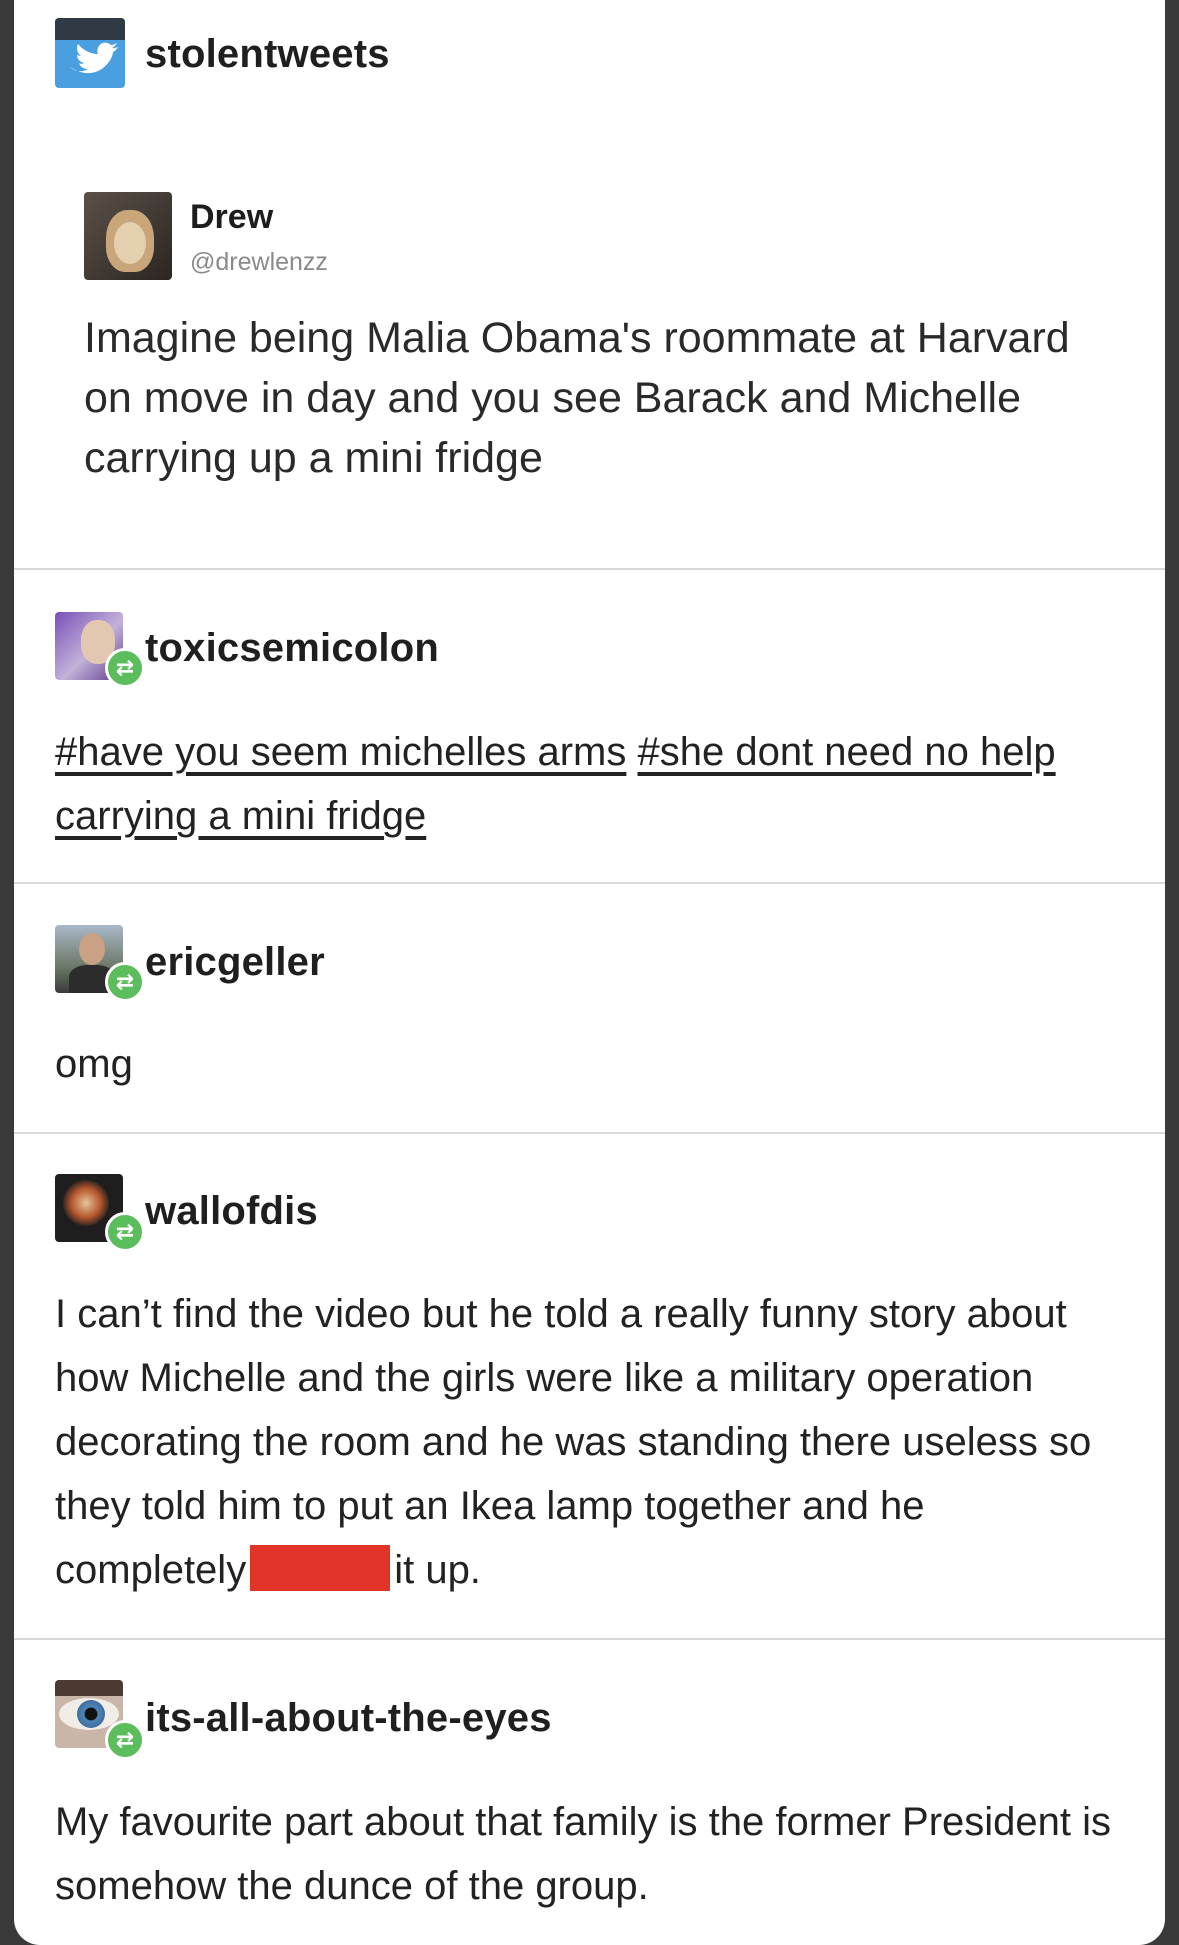 The image size is (1179, 1945). What do you see at coordinates (91, 1714) in the screenshot?
I see `eye-icon` at bounding box center [91, 1714].